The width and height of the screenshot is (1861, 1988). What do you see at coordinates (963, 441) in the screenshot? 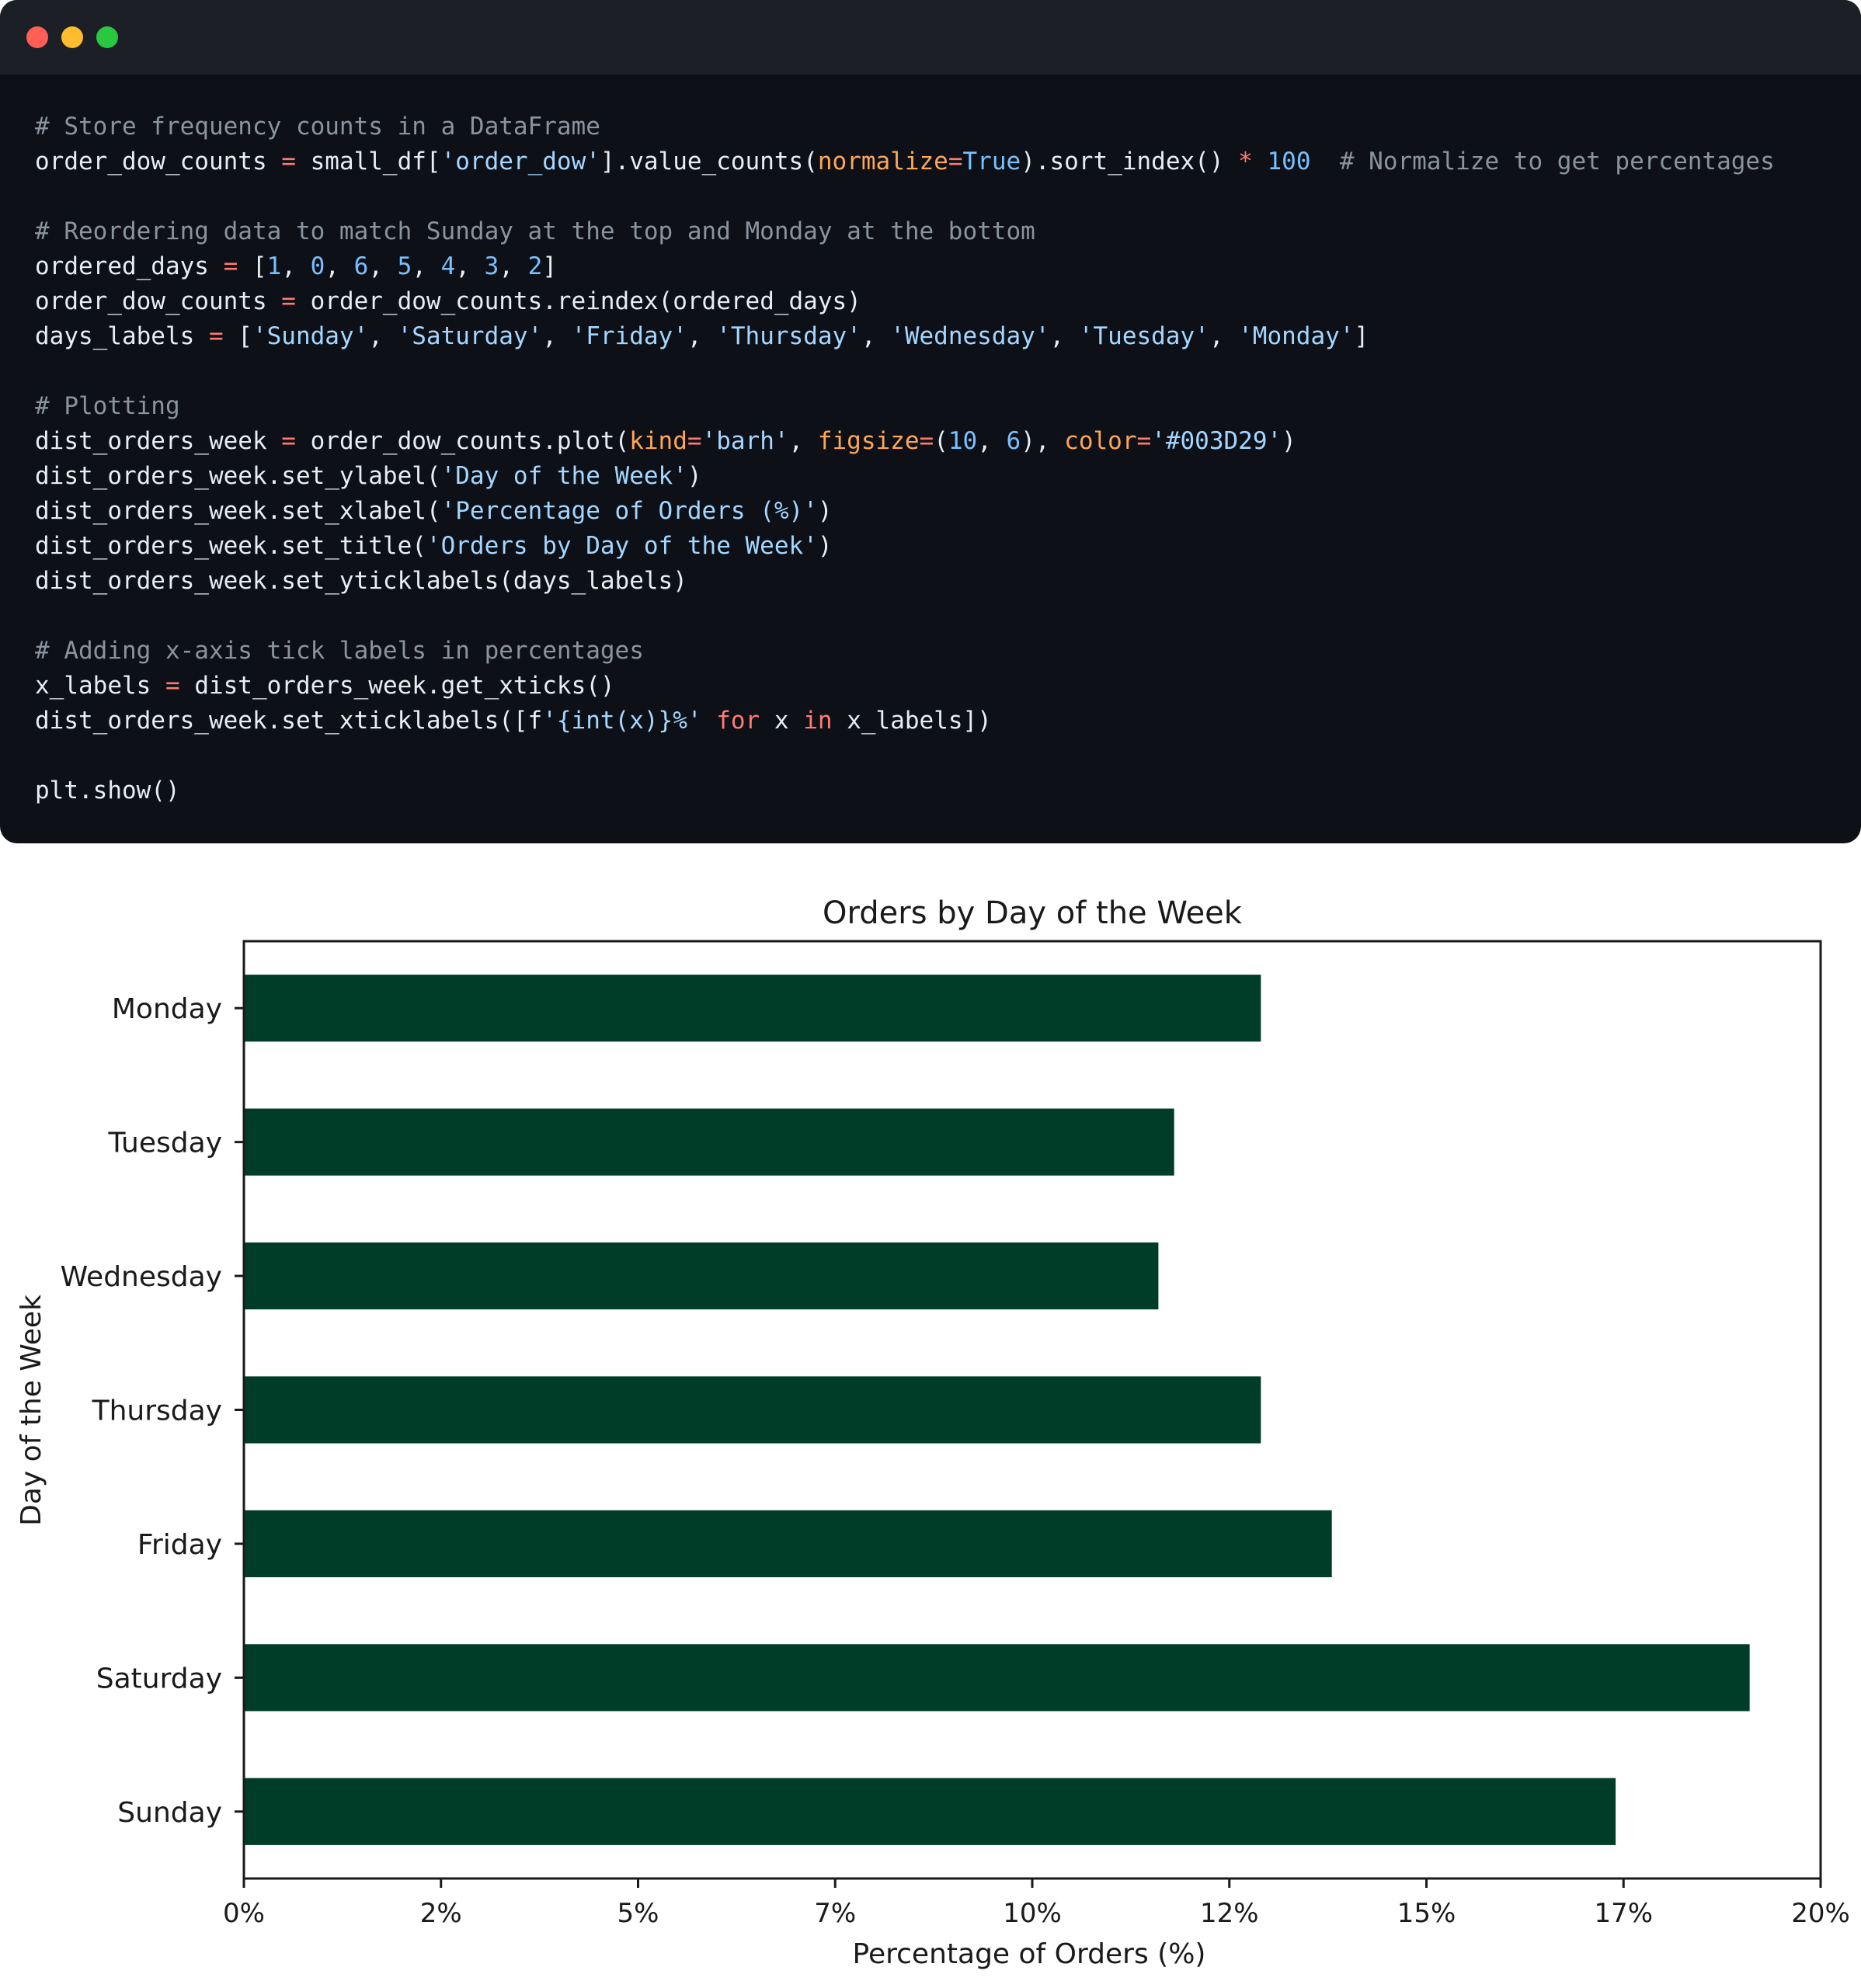
I see `code-token: 10` at bounding box center [963, 441].